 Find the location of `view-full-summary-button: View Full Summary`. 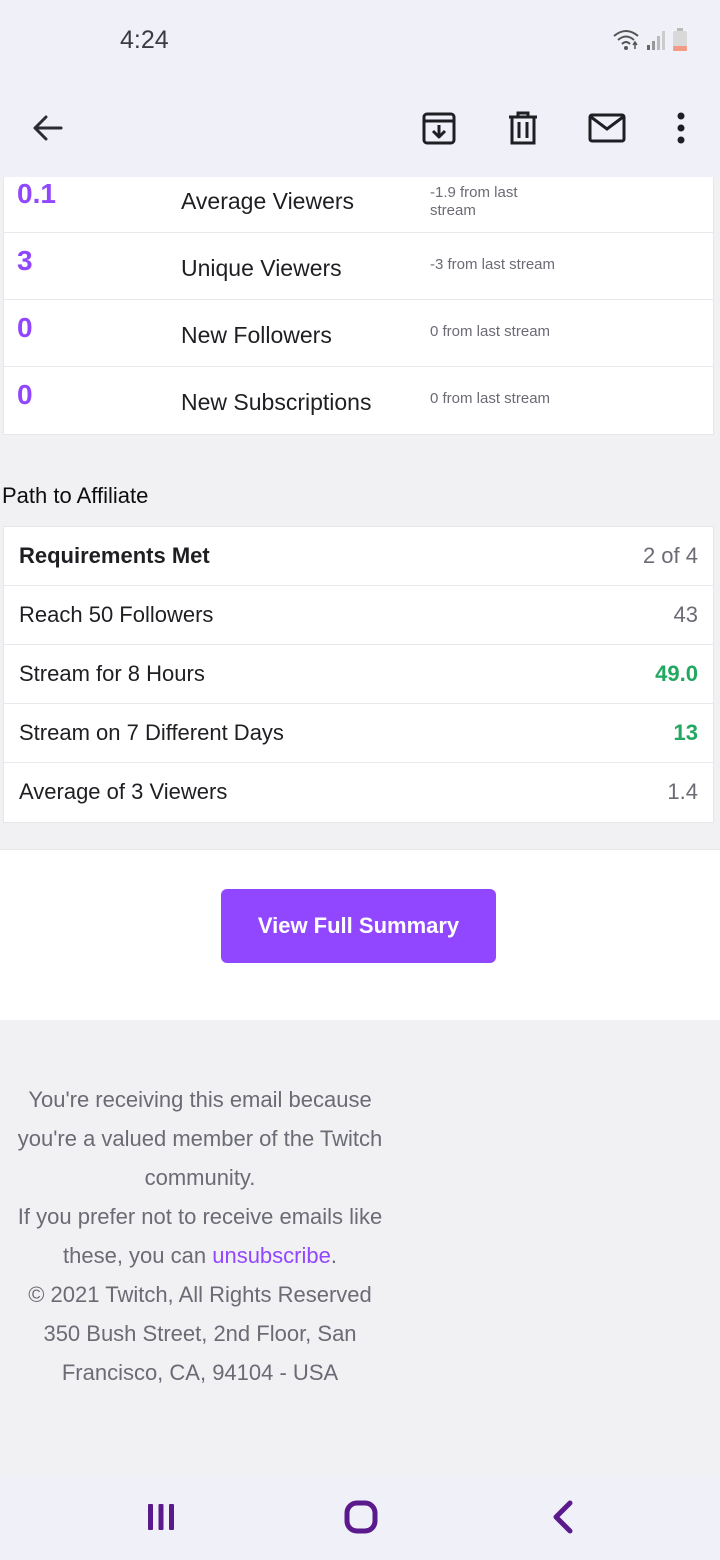

view-full-summary-button: View Full Summary is located at coordinates (358, 926).